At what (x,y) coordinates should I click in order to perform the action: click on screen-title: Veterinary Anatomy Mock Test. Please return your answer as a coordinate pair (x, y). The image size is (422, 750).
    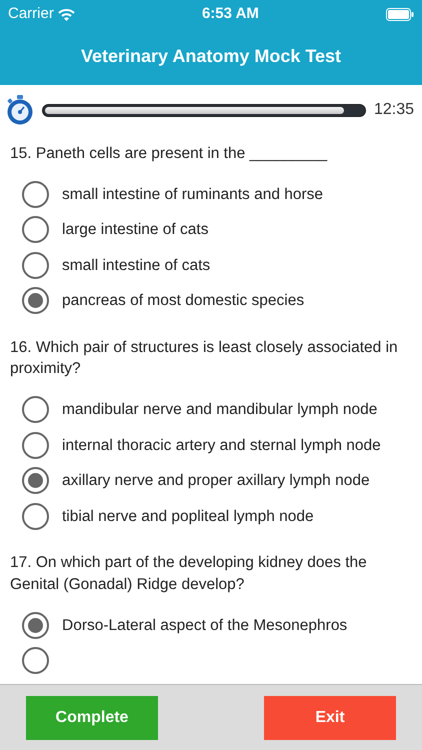
    Looking at the image, I should click on (211, 56).